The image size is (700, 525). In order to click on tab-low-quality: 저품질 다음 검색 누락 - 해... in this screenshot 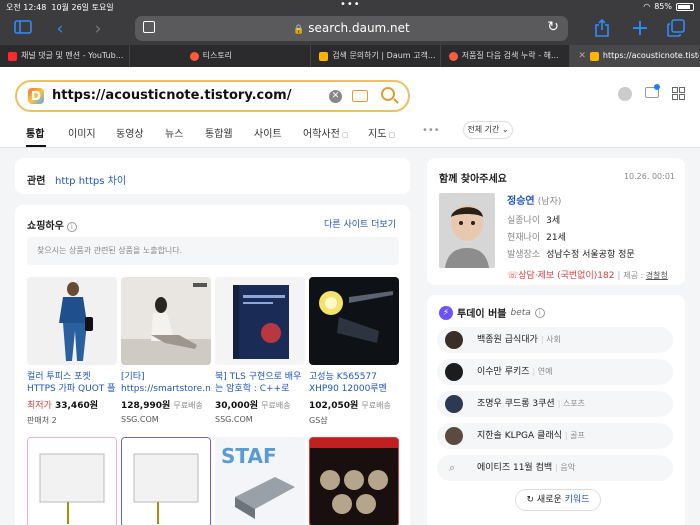, I will do `click(506, 56)`.